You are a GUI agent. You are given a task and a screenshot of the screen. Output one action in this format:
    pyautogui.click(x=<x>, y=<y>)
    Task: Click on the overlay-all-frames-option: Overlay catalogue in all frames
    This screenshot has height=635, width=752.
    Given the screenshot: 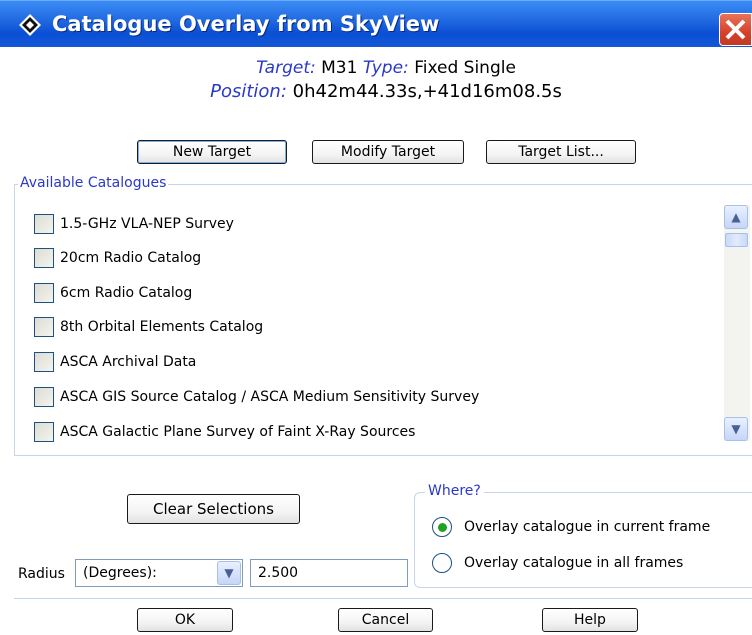 What is the action you would take?
    pyautogui.click(x=557, y=563)
    